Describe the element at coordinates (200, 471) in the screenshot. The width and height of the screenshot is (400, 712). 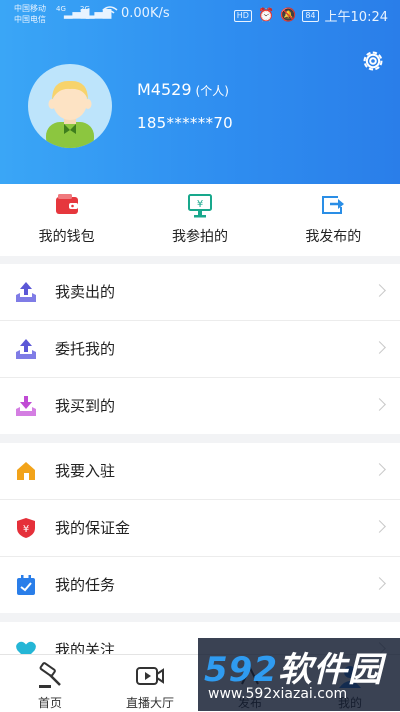
I see `menu-item-settle-in: 我要入驻` at that location.